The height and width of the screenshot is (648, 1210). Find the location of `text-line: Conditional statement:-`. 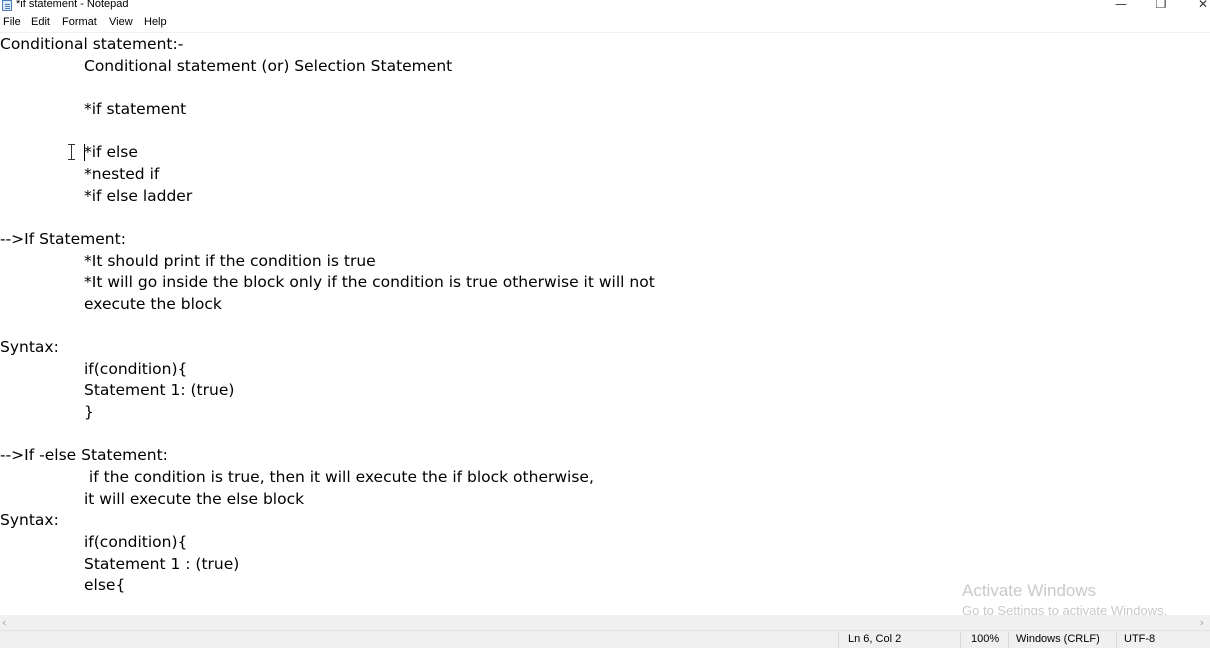

text-line: Conditional statement:- is located at coordinates (92, 44).